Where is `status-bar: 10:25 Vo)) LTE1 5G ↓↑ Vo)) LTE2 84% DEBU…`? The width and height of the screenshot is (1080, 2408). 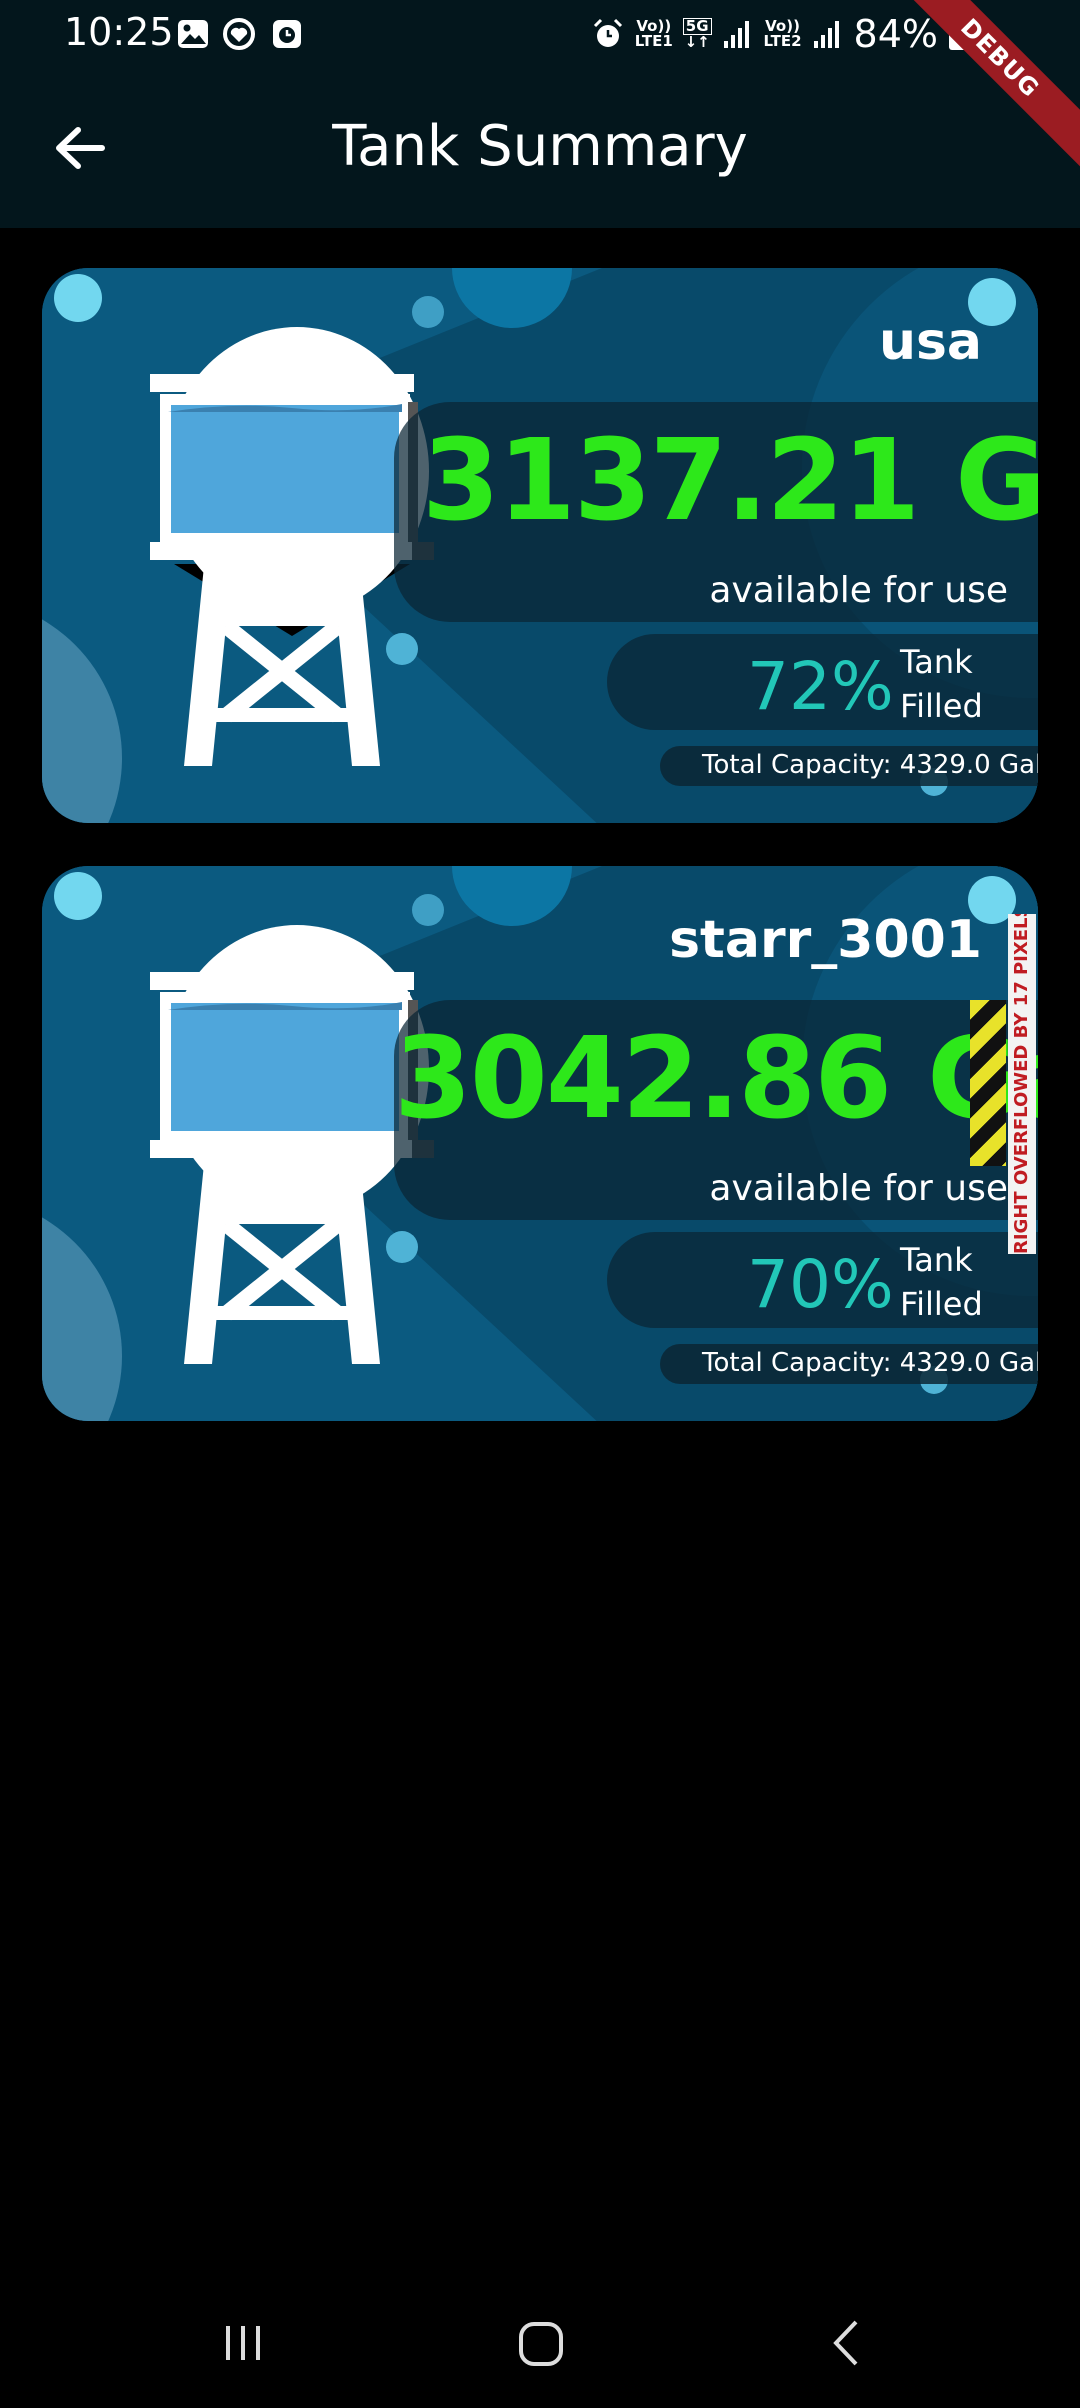
status-bar: 10:25 Vo)) LTE1 5G ↓↑ Vo)) LTE2 84% DEBU… is located at coordinates (540, 89).